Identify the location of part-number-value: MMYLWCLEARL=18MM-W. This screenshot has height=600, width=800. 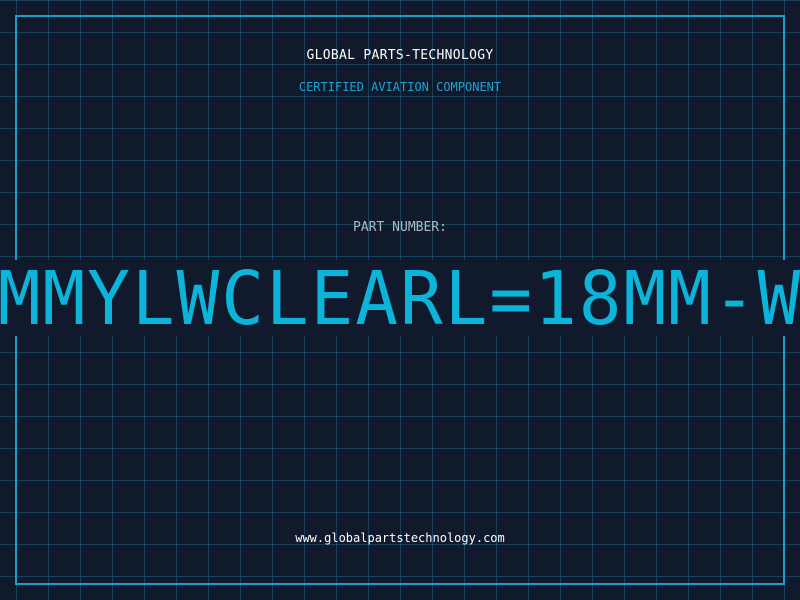
(400, 298).